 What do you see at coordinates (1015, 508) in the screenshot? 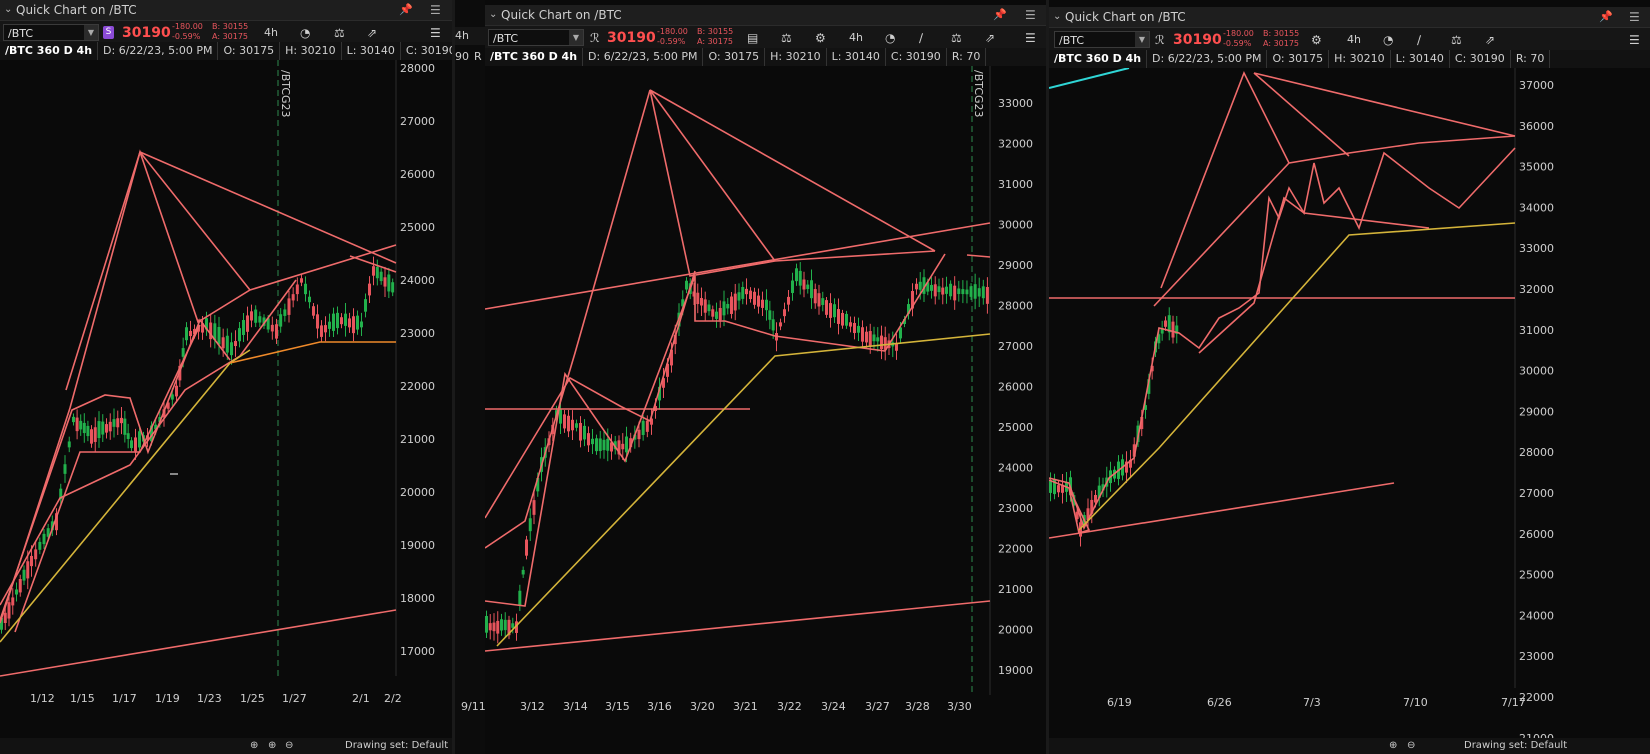
I see `y-tick-label: 23000` at bounding box center [1015, 508].